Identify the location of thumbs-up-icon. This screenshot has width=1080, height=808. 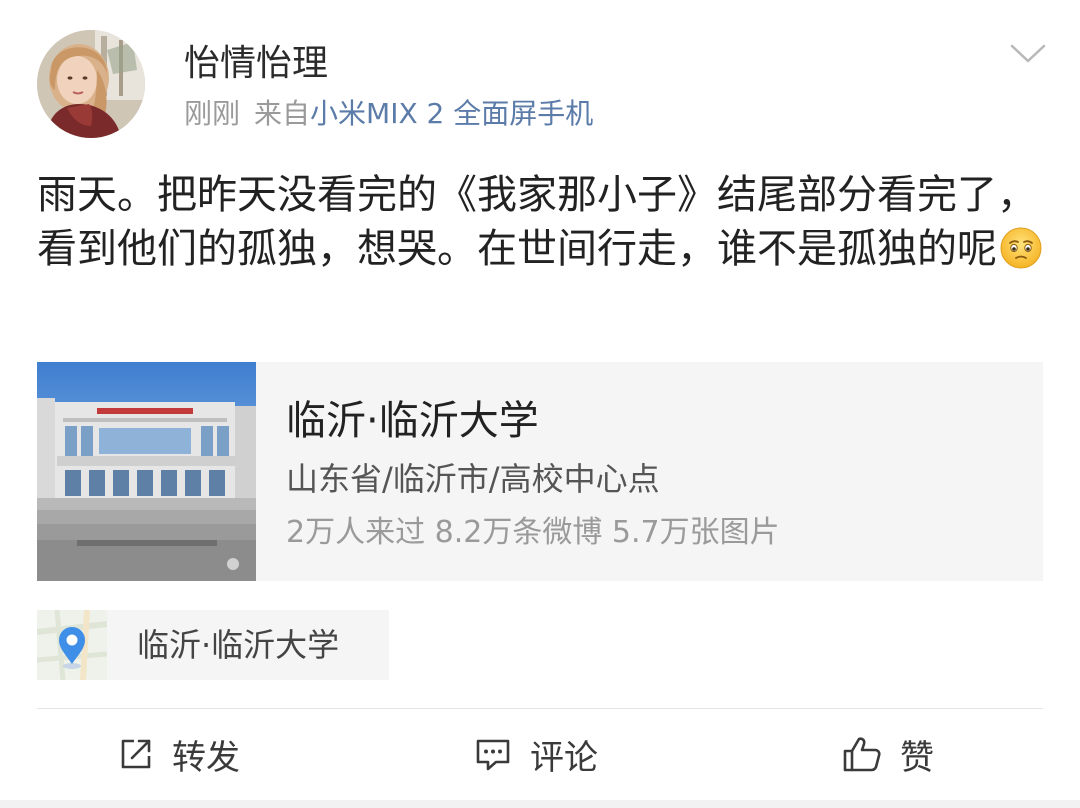
(862, 754).